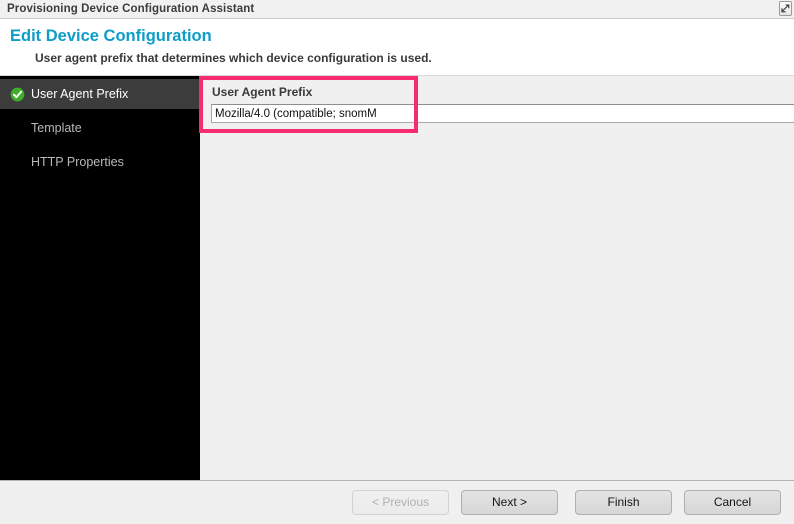 This screenshot has height=524, width=794. I want to click on user-agent-prefix-label: User Agent Prefix, so click(262, 92).